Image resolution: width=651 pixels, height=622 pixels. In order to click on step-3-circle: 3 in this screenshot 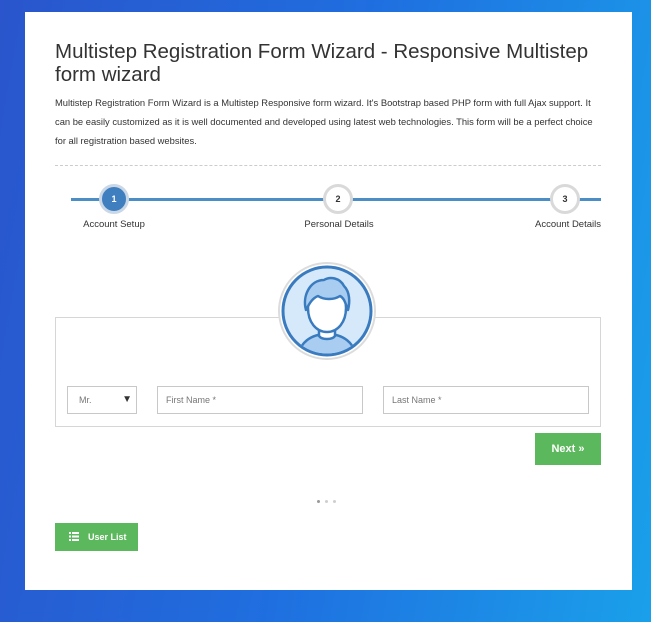, I will do `click(565, 199)`.